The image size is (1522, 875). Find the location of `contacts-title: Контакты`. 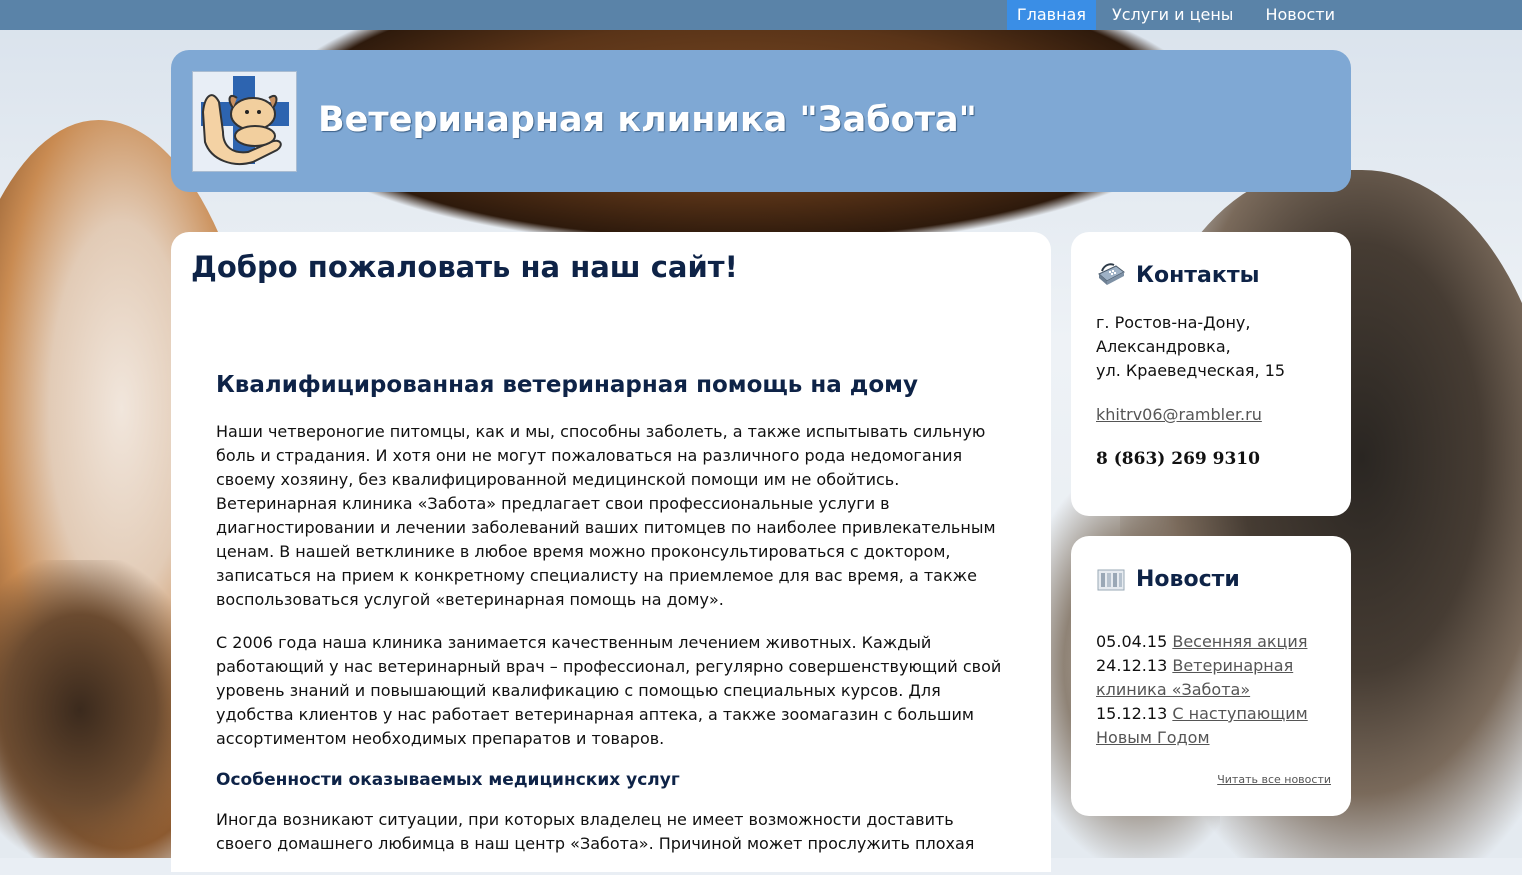

contacts-title: Контакты is located at coordinates (1198, 275).